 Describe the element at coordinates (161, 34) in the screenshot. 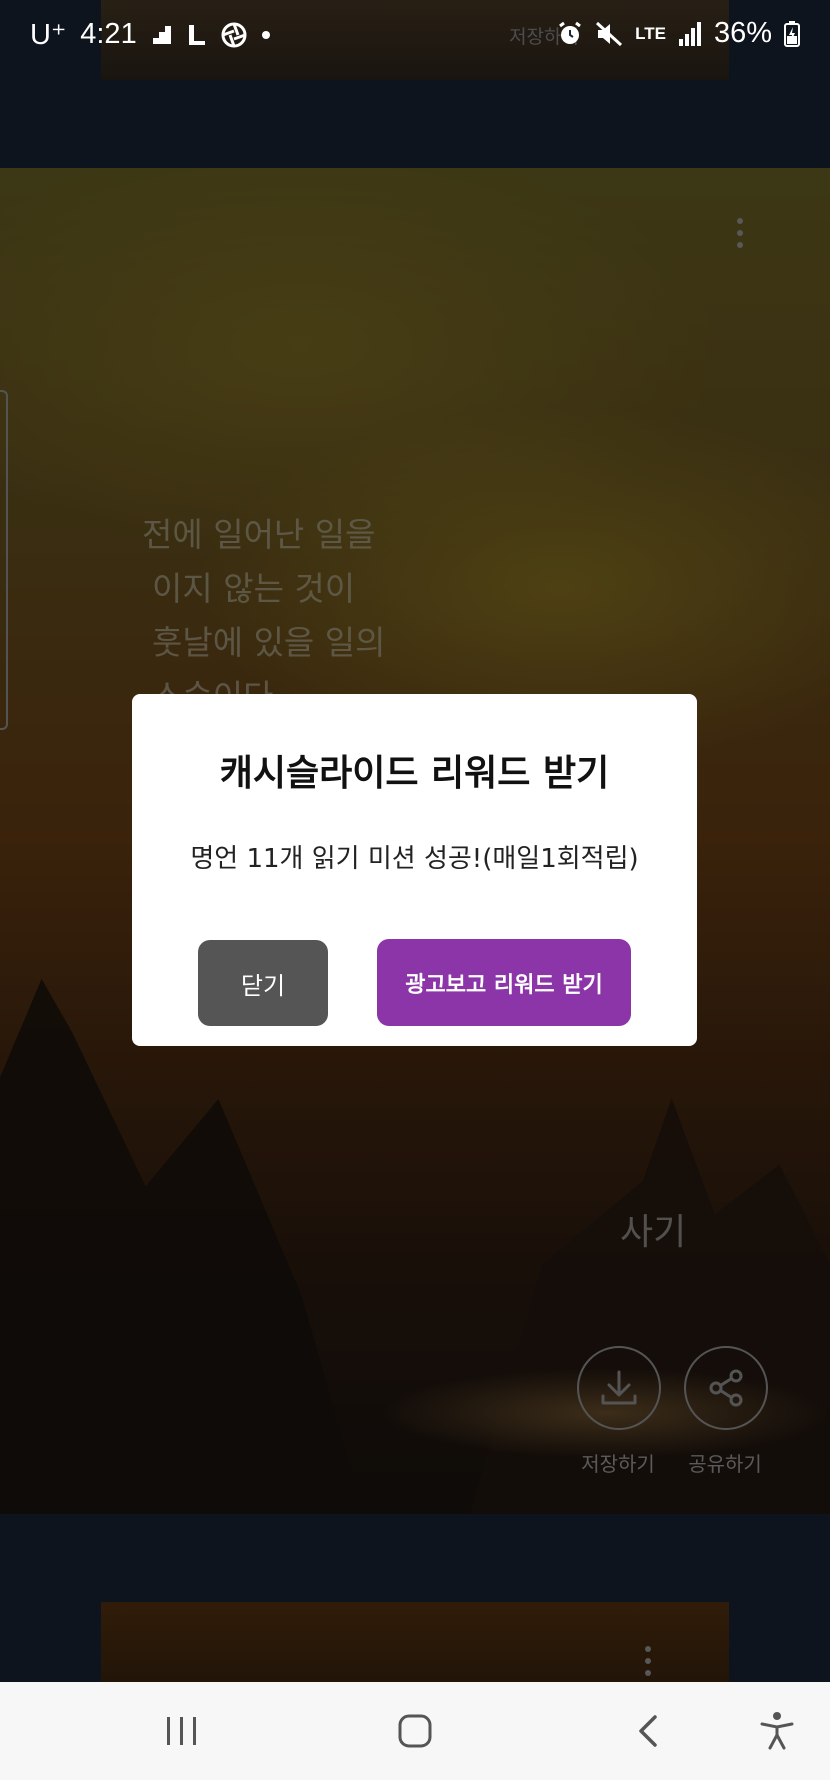

I see `stairs-app-icon` at that location.